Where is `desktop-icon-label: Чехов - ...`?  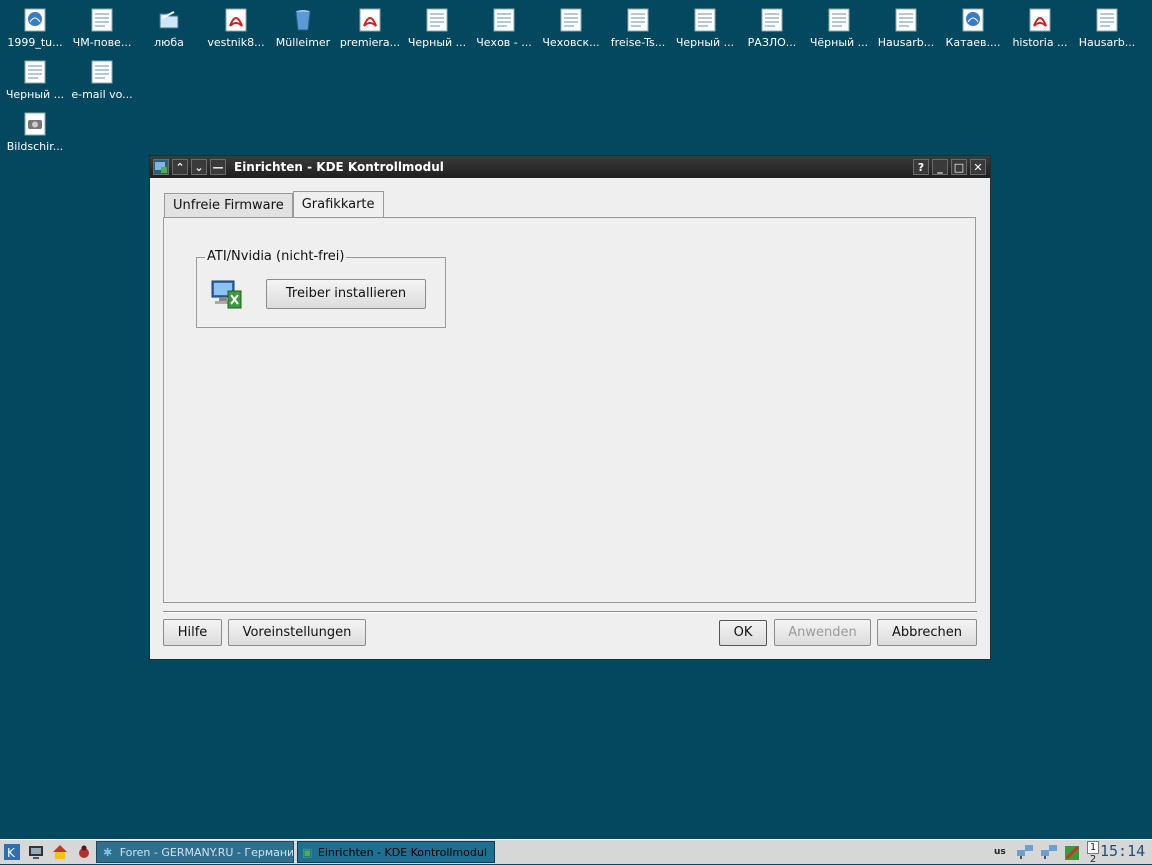 desktop-icon-label: Чехов - ... is located at coordinates (504, 42).